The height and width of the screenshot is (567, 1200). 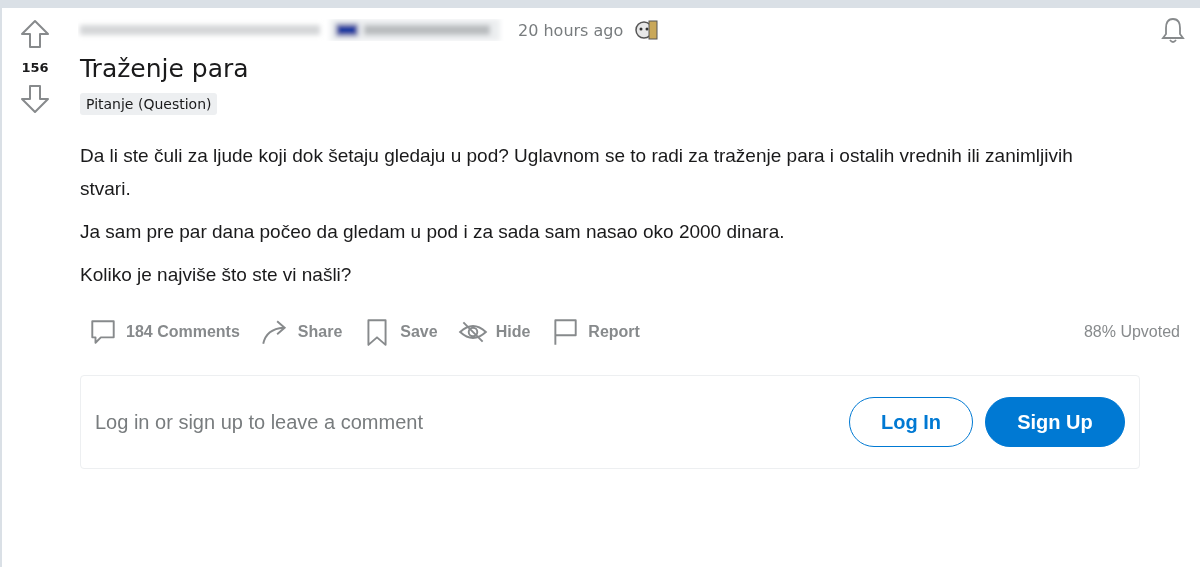 I want to click on upvote-icon, so click(x=35, y=34).